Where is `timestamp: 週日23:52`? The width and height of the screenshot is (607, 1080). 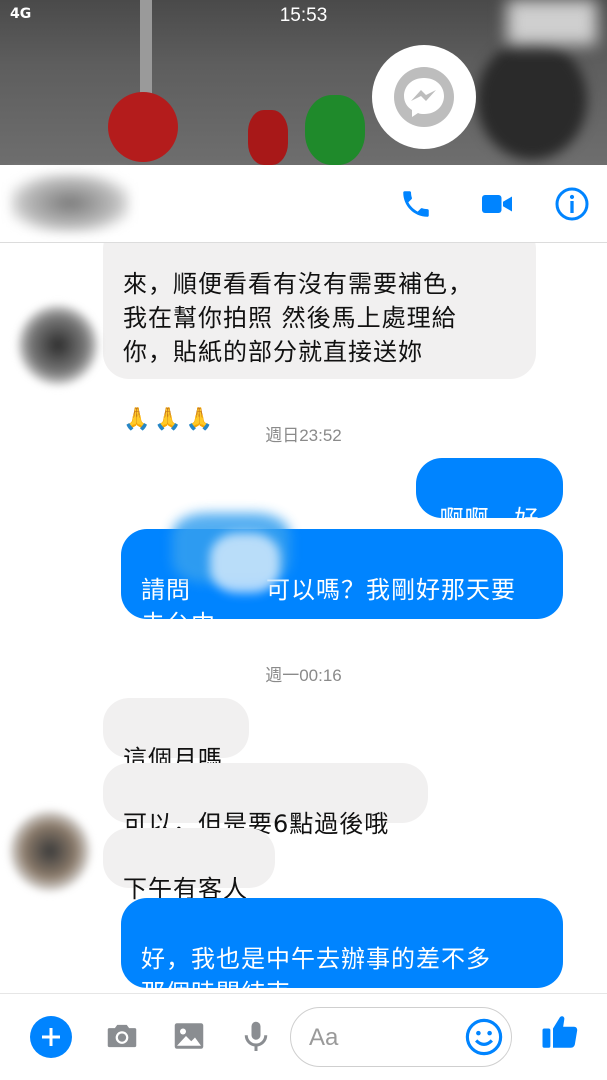 timestamp: 週日23:52 is located at coordinates (303, 435).